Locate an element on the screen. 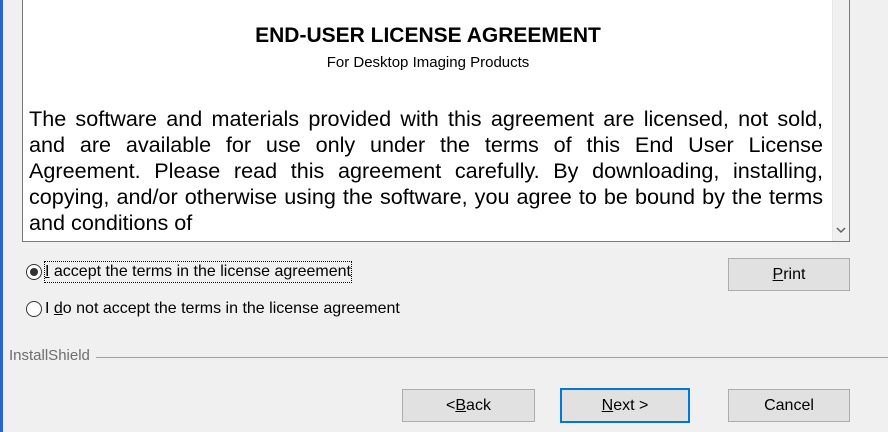 Image resolution: width=888 pixels, height=432 pixels. accept-radio-button is located at coordinates (34, 272).